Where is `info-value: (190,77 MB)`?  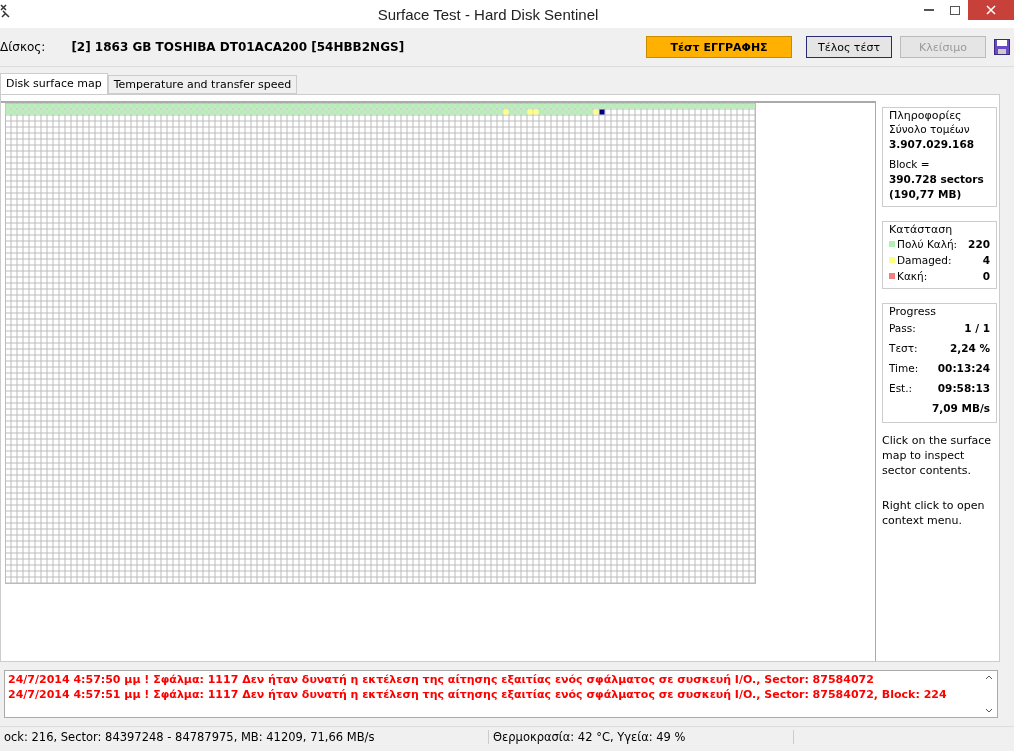
info-value: (190,77 MB) is located at coordinates (926, 194).